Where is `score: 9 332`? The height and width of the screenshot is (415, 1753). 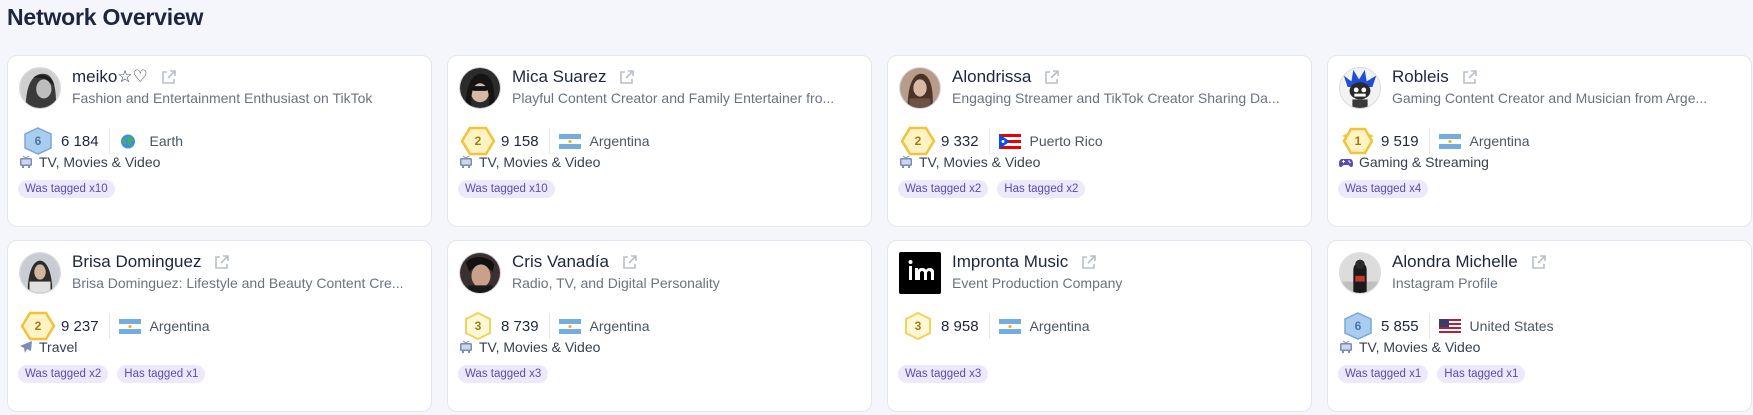
score: 9 332 is located at coordinates (960, 141).